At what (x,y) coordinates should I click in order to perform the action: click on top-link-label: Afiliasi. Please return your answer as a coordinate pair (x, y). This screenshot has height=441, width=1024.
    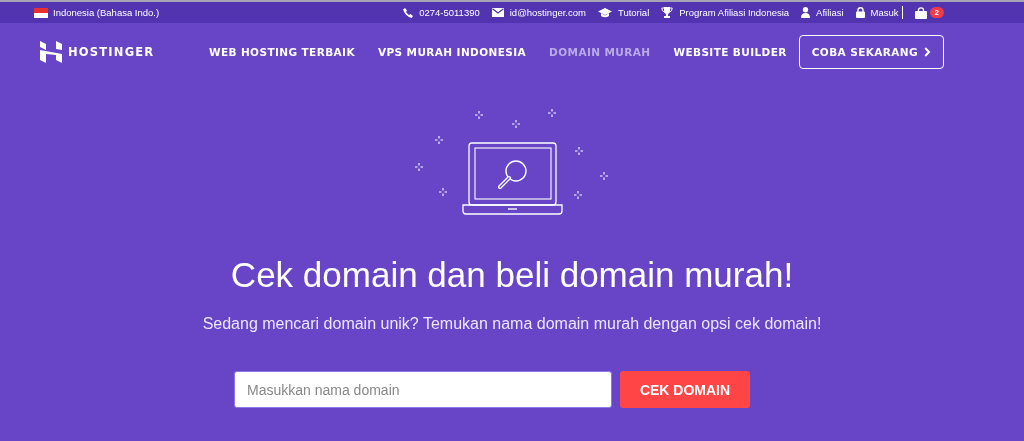
    Looking at the image, I should click on (830, 12).